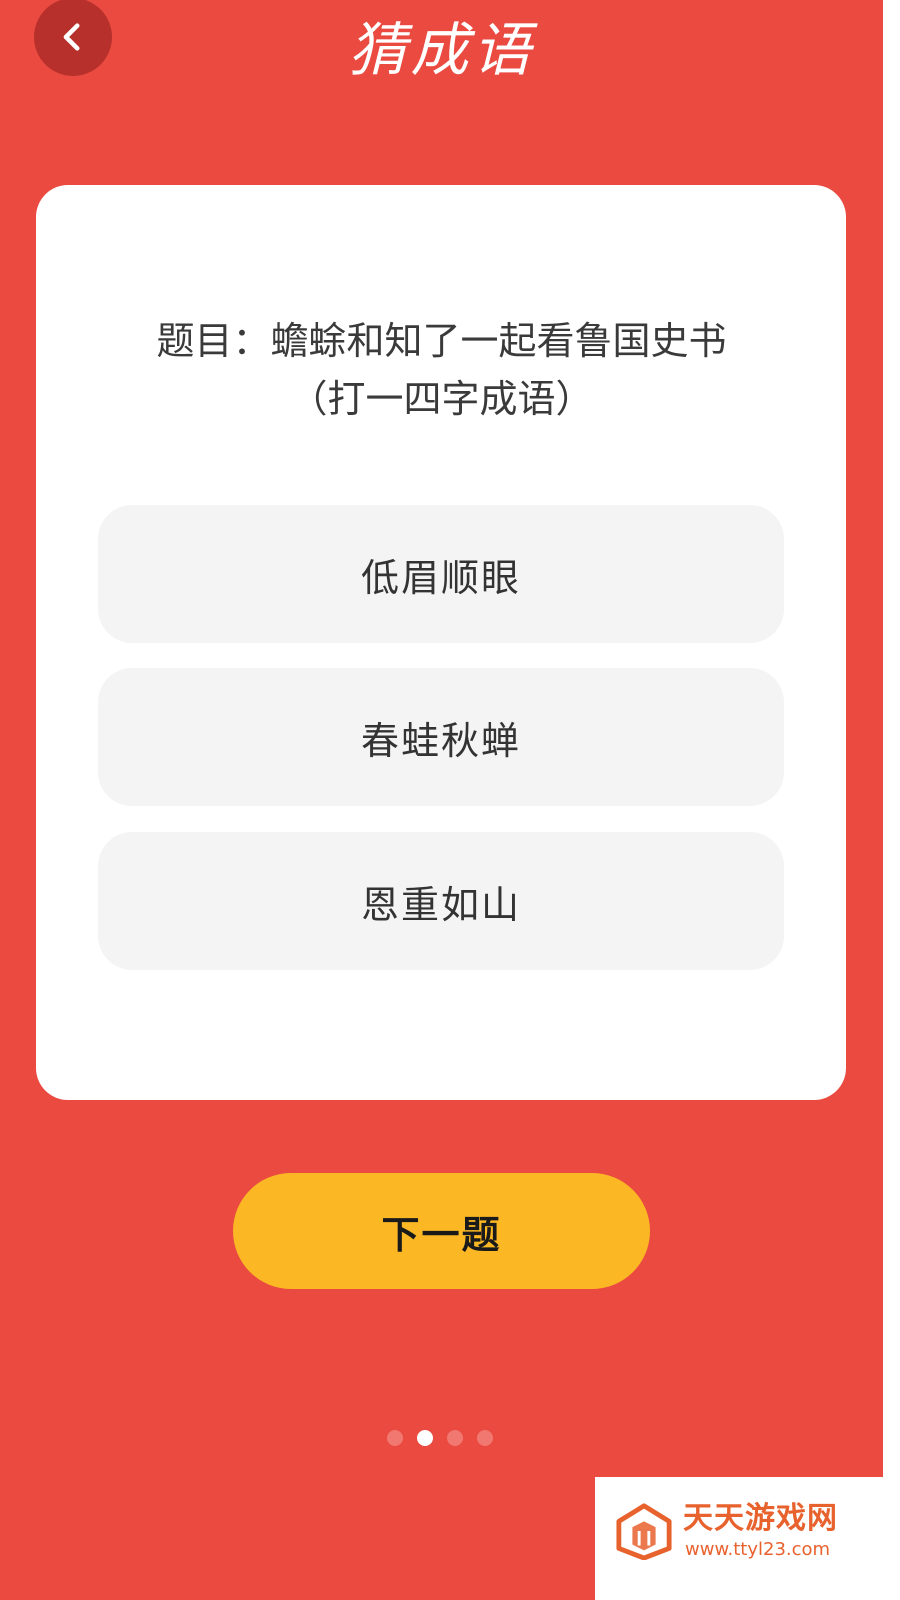 This screenshot has width=900, height=1600. Describe the element at coordinates (441, 737) in the screenshot. I see `answer-option: 春蛙秋蝉` at that location.